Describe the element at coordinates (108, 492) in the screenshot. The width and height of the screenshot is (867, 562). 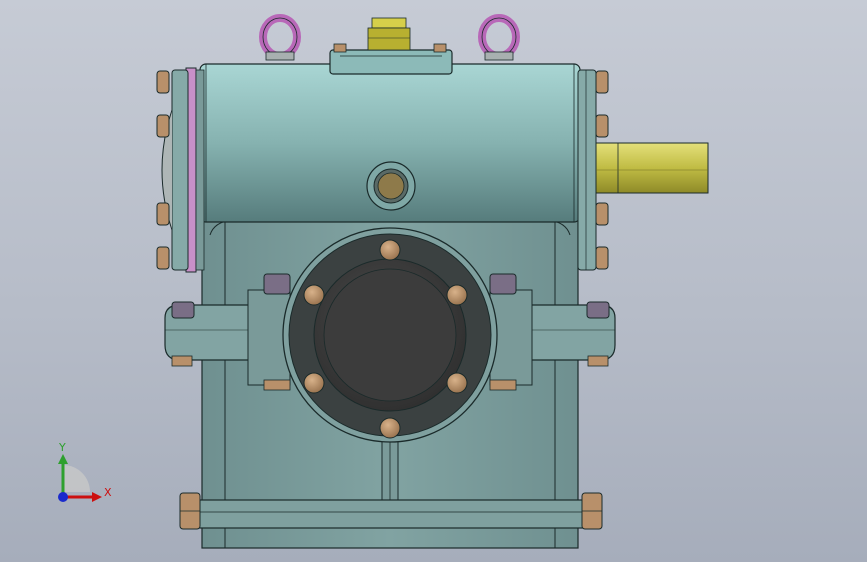
I see `x-axis-label: X` at that location.